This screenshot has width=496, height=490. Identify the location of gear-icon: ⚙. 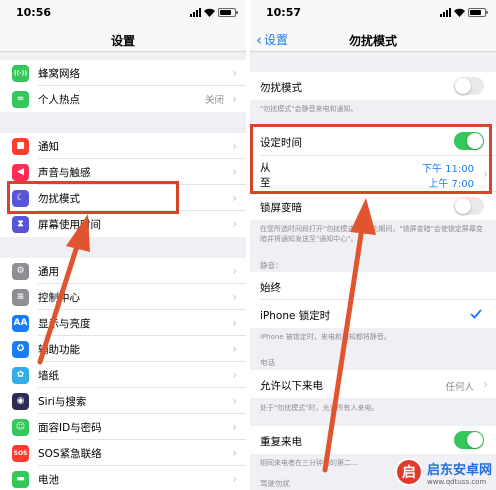
(20, 271).